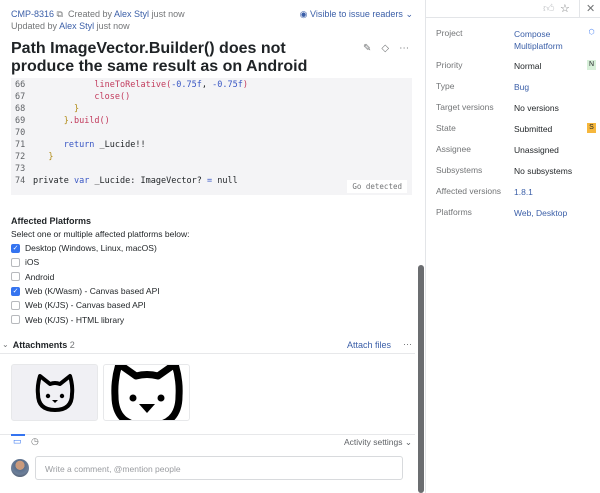 The height and width of the screenshot is (493, 600). I want to click on field-badge: N, so click(591, 65).